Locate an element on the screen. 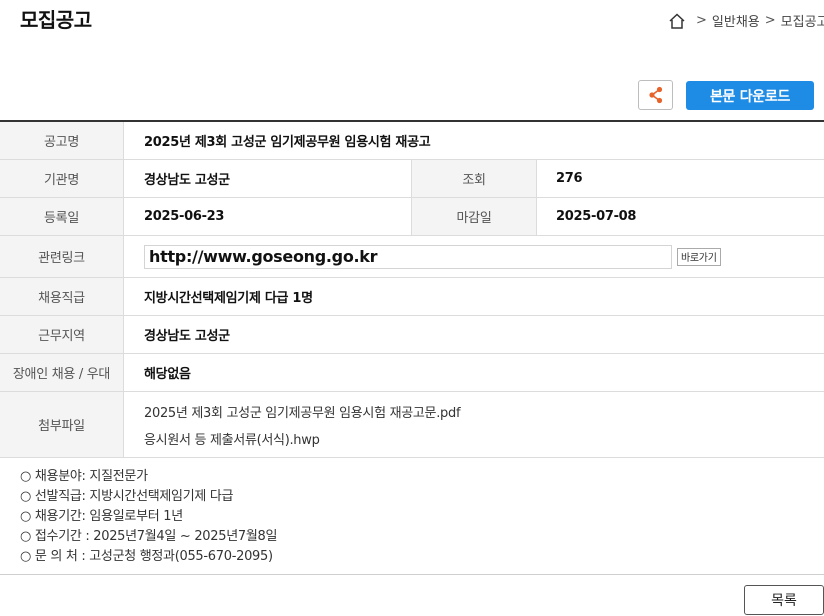 Image resolution: width=824 pixels, height=616 pixels. table-row: 근무지역 경상남도 고성군 is located at coordinates (412, 335).